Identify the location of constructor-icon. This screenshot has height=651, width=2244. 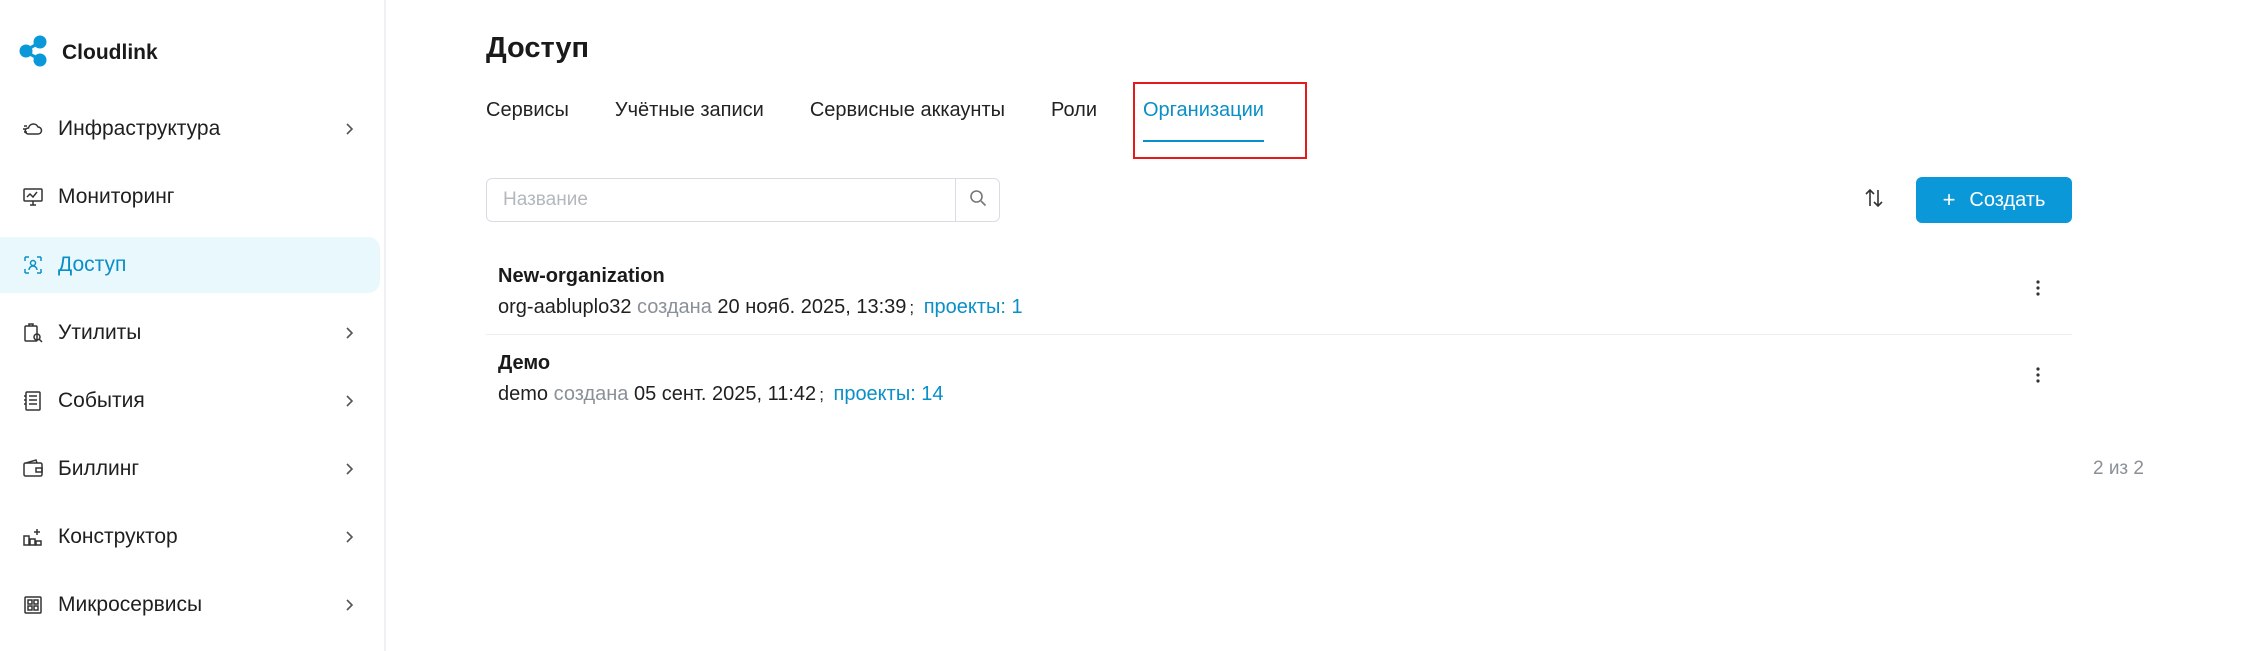
(33, 537).